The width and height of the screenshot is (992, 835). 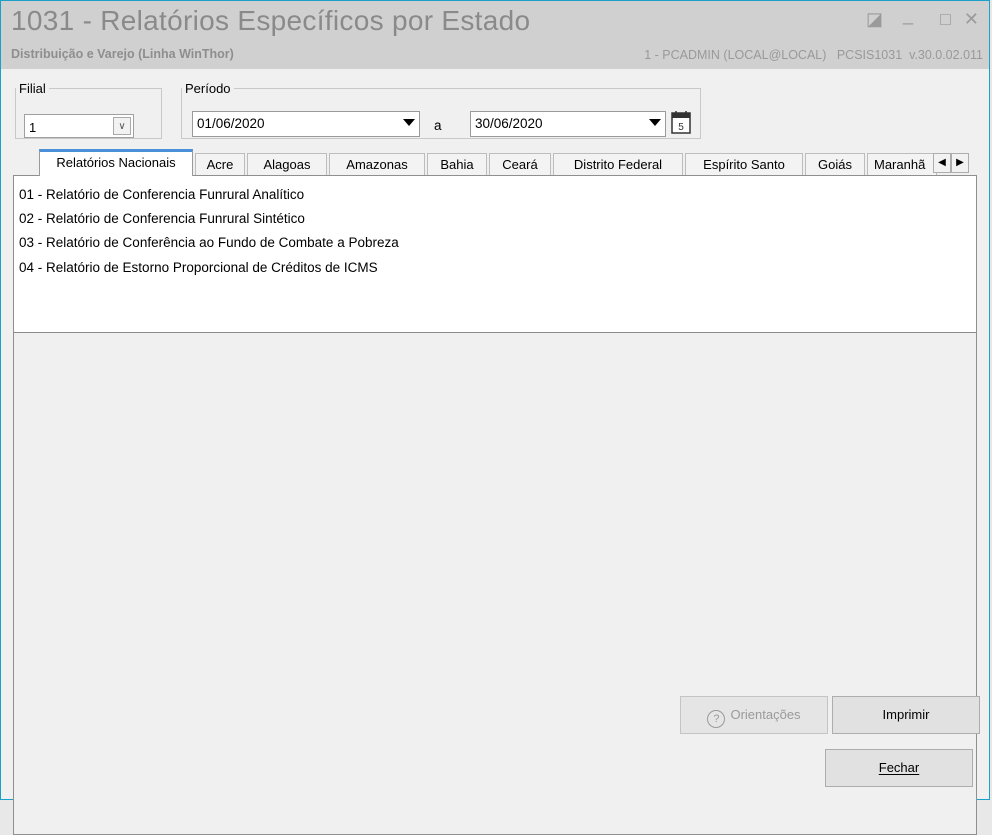 I want to click on calendar-icon: 5, so click(x=681, y=123).